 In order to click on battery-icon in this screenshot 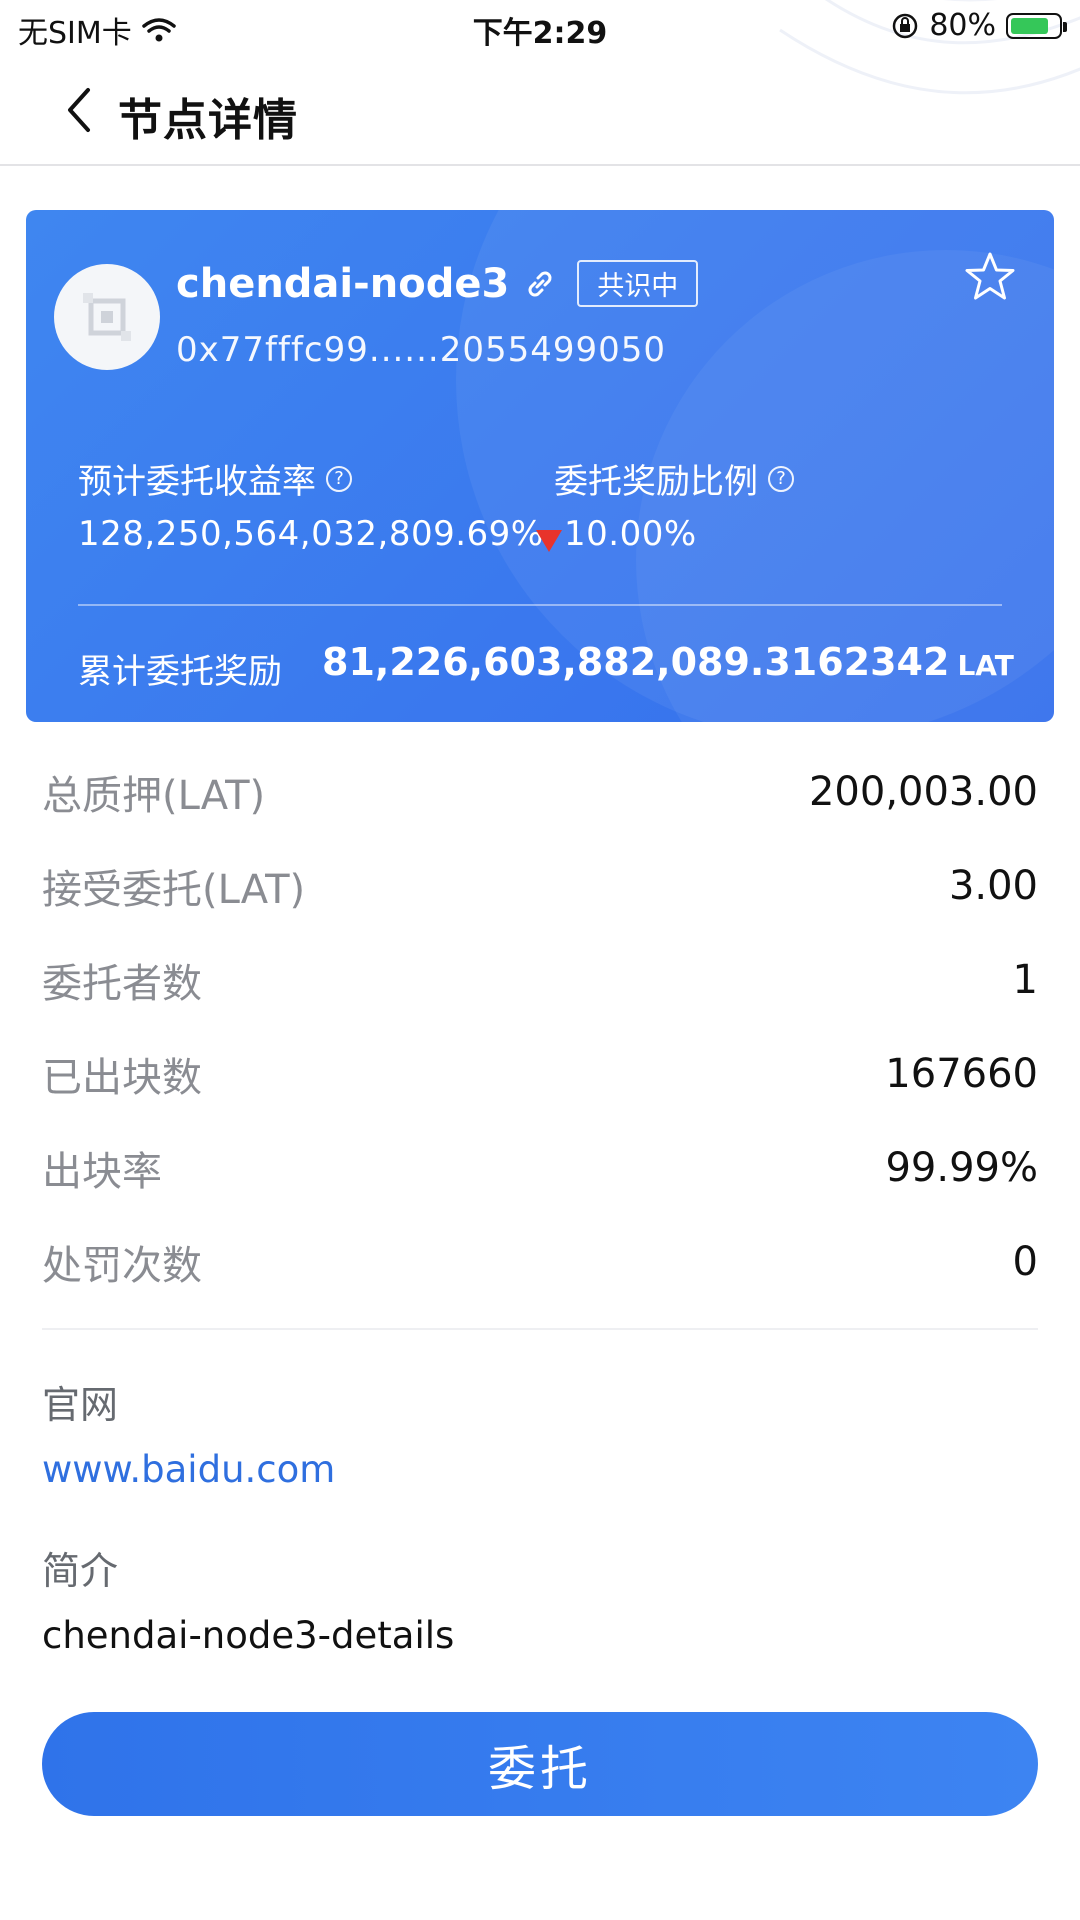, I will do `click(1036, 25)`.